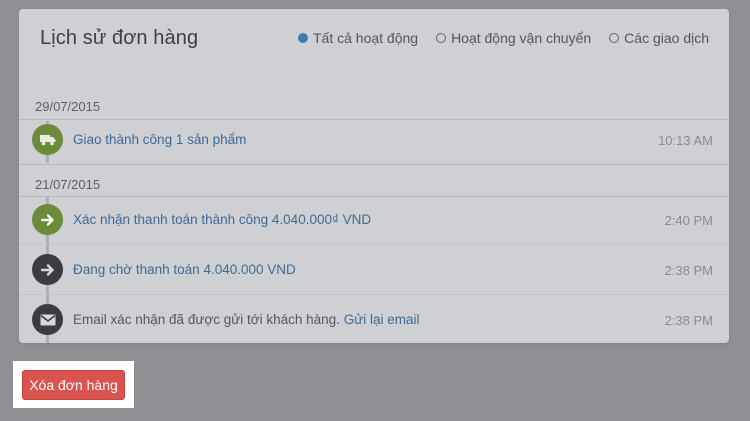 Image resolution: width=750 pixels, height=421 pixels. Describe the element at coordinates (365, 38) in the screenshot. I see `filter-label: Tất cả hoạt động` at that location.